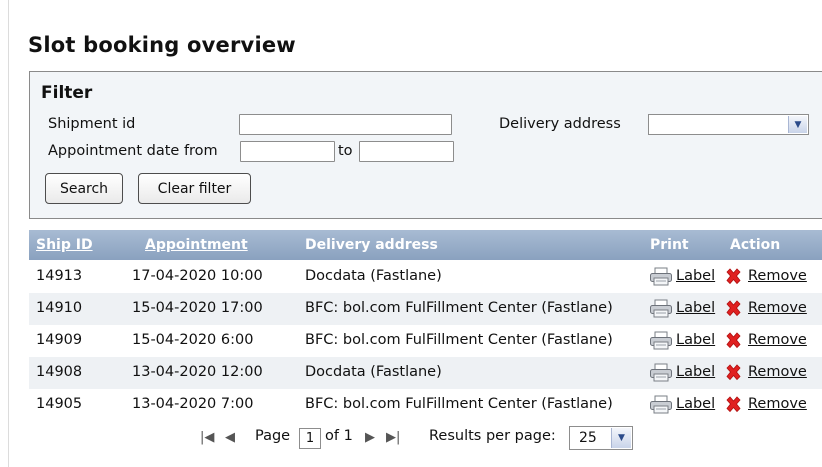 This screenshot has height=467, width=822. What do you see at coordinates (370, 437) in the screenshot?
I see `next-page-icon: ▶` at bounding box center [370, 437].